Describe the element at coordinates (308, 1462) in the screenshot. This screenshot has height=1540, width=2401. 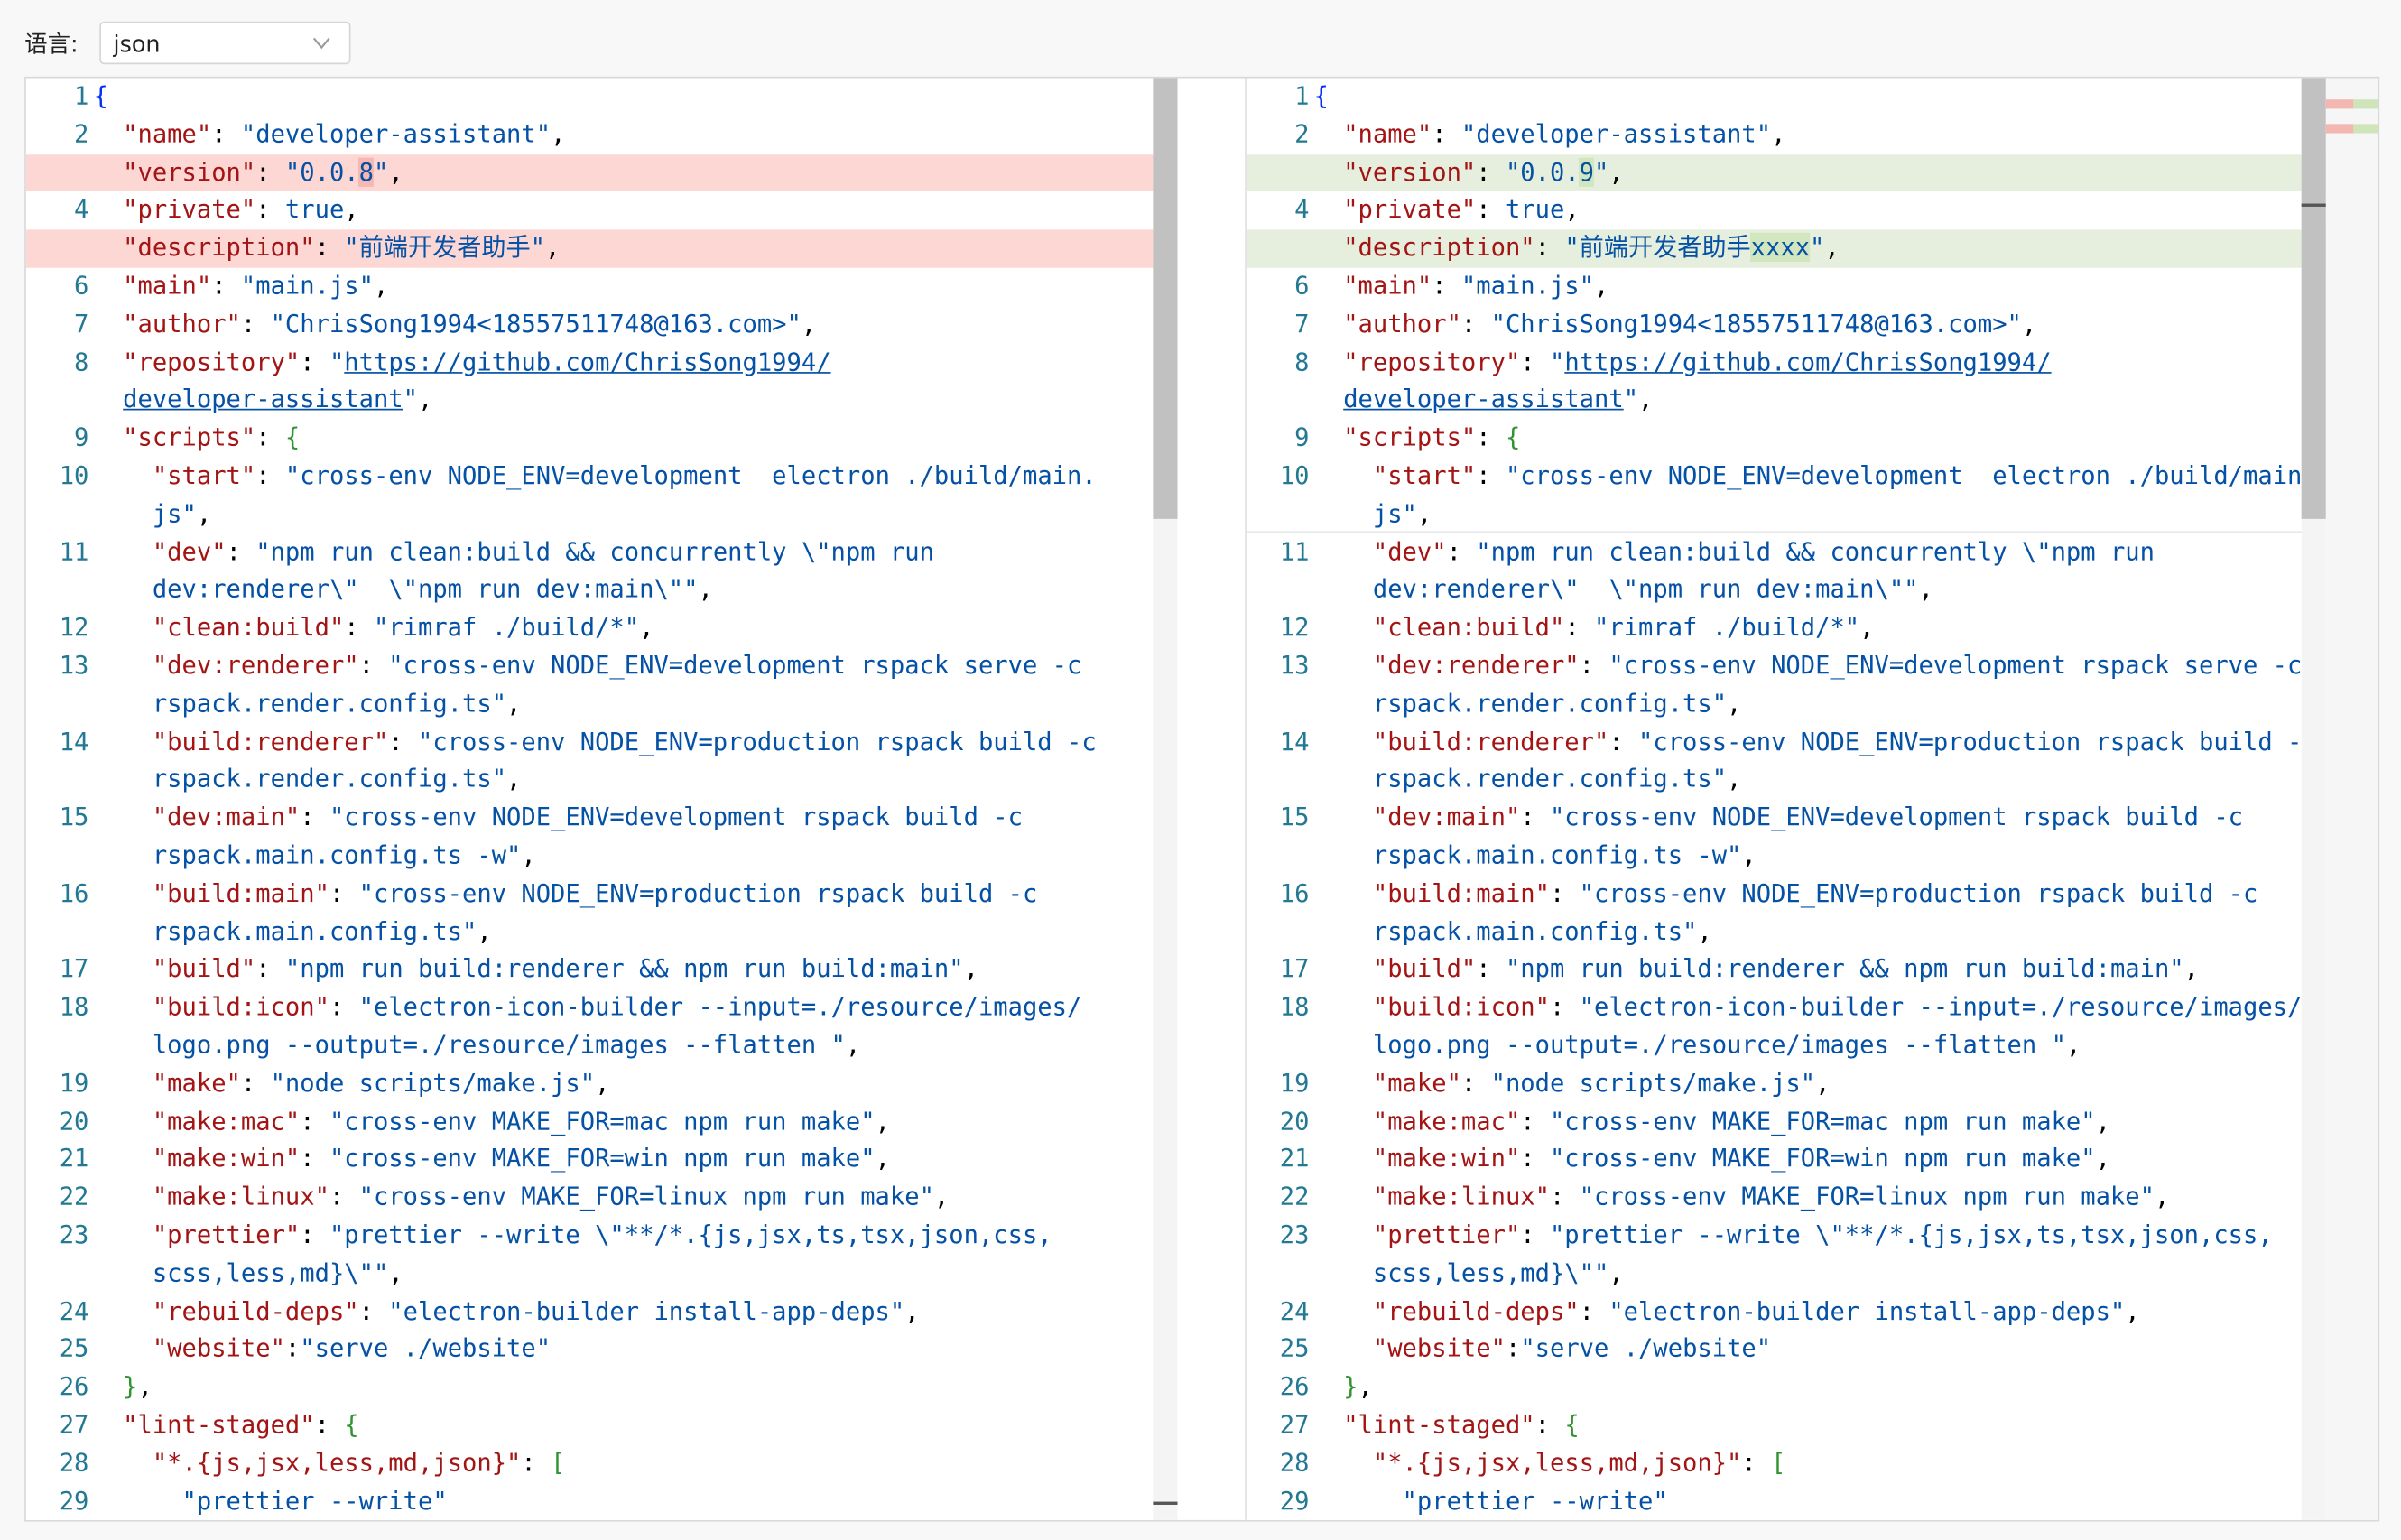
I see `code-token: "*.{js,jsx,less,md,json}"` at that location.